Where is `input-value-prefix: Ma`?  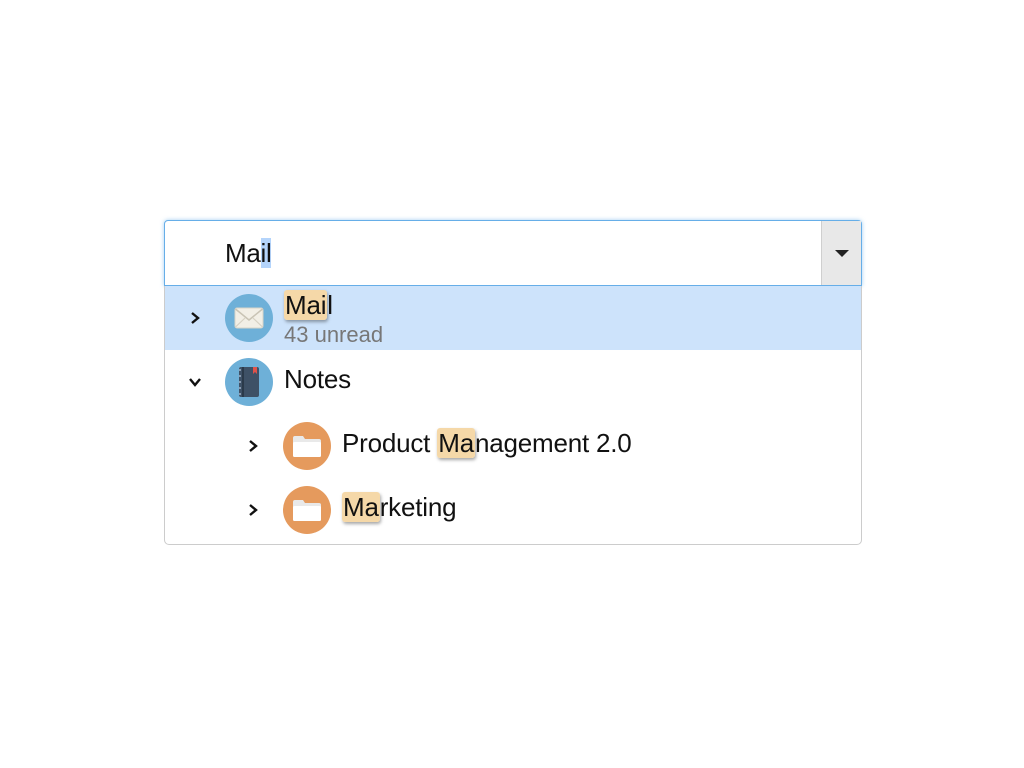 input-value-prefix: Ma is located at coordinates (243, 253).